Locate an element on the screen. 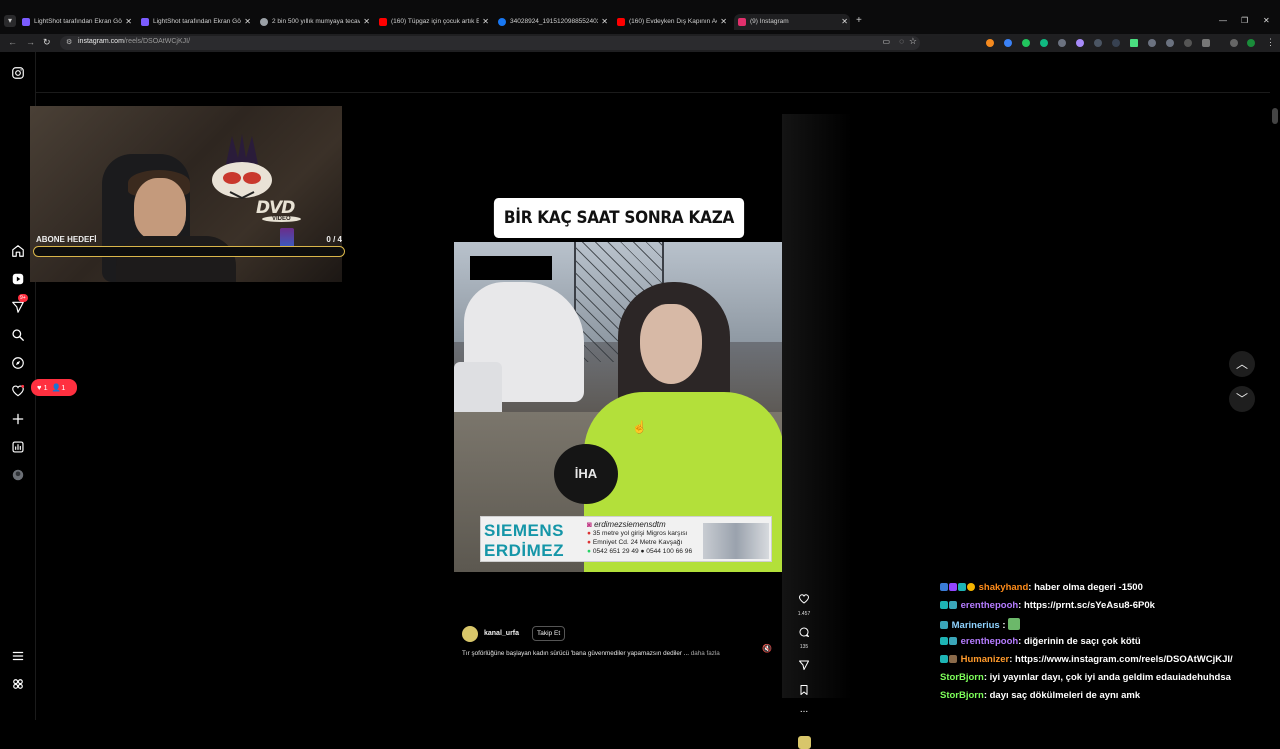  notifications-heart-icon is located at coordinates (18, 391).